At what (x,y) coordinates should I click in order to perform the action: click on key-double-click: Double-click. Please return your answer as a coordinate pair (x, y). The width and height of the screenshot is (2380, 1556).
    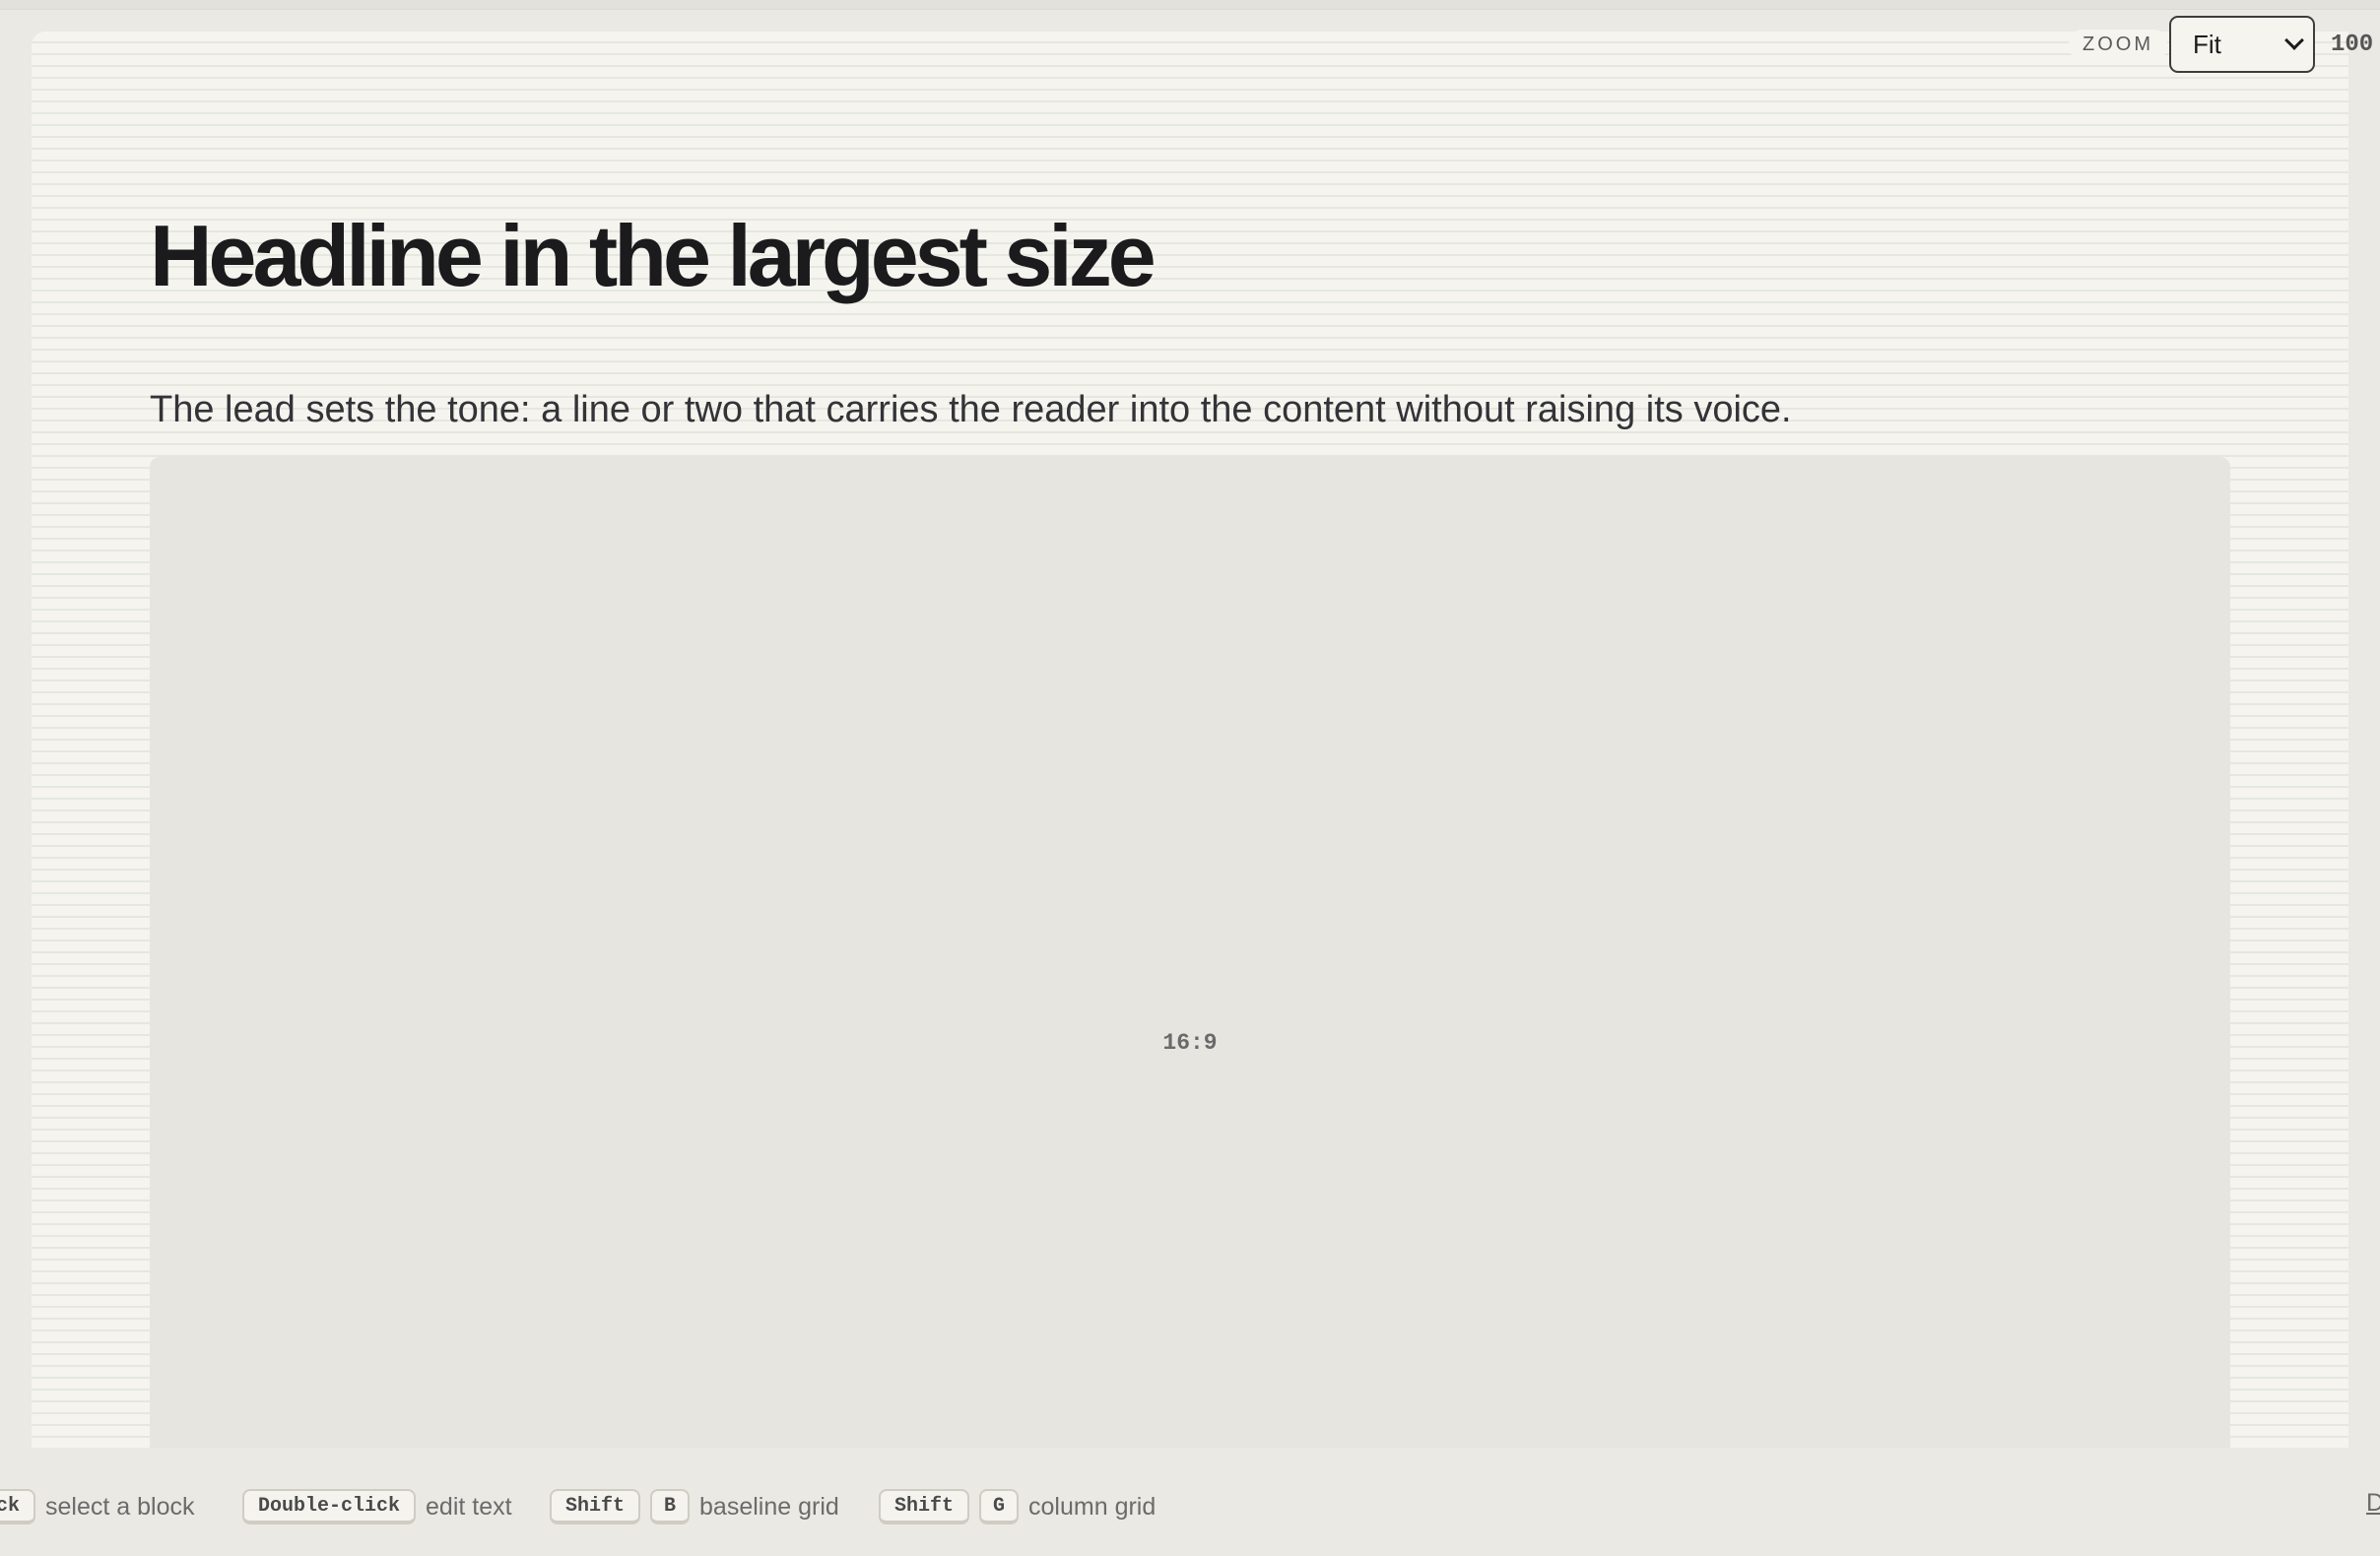
    Looking at the image, I should click on (329, 1506).